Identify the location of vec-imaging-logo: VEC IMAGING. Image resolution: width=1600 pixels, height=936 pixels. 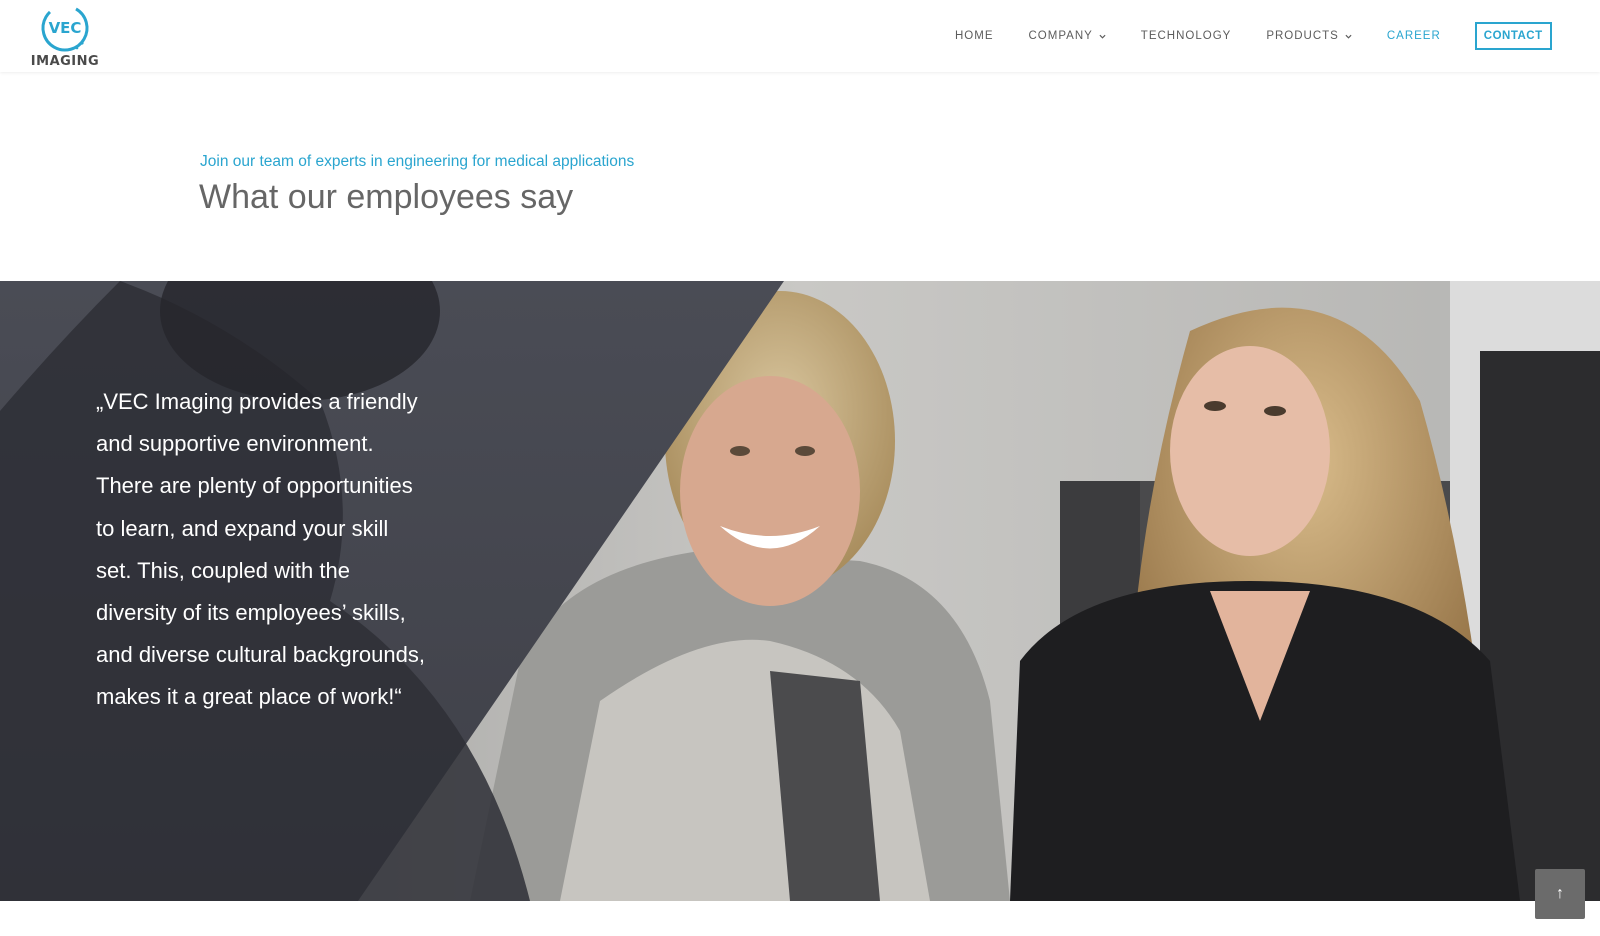
(65, 36).